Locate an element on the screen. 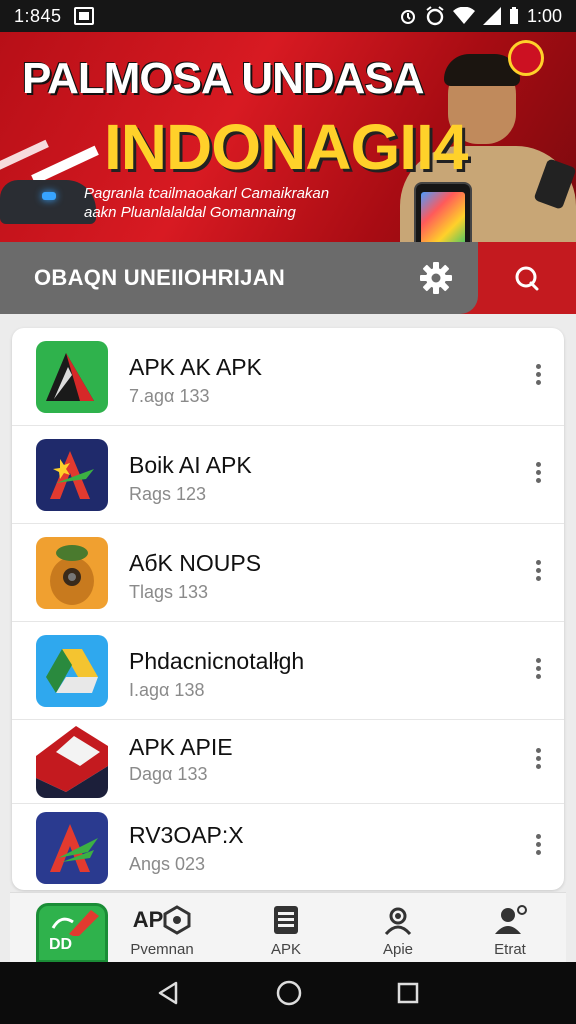 The width and height of the screenshot is (576, 1024). nav-item-apie: Apie is located at coordinates (398, 930).